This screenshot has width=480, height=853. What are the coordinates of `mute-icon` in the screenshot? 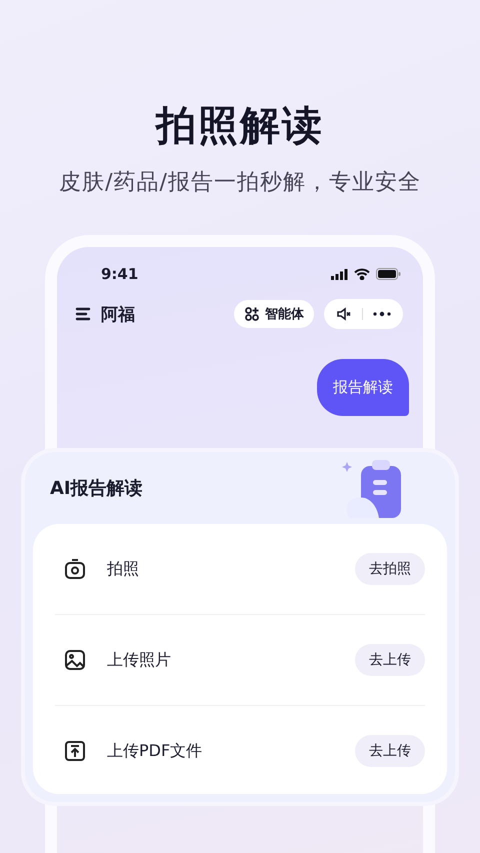 It's located at (344, 314).